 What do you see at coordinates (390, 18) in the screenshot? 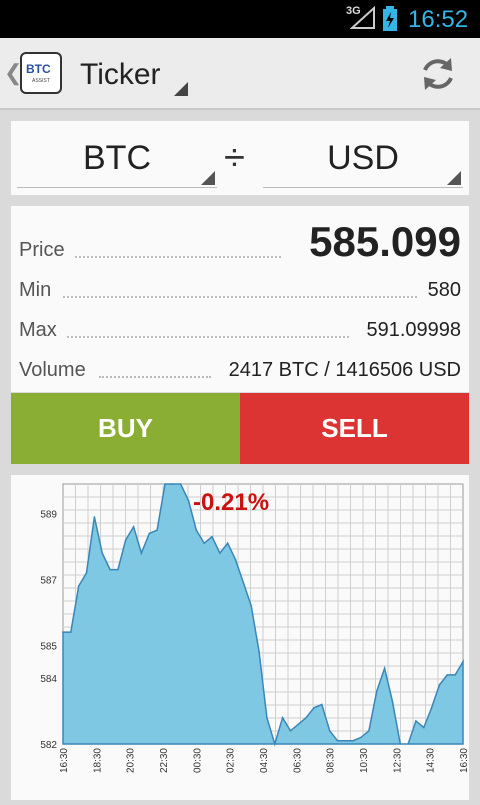
I see `battery-icon` at bounding box center [390, 18].